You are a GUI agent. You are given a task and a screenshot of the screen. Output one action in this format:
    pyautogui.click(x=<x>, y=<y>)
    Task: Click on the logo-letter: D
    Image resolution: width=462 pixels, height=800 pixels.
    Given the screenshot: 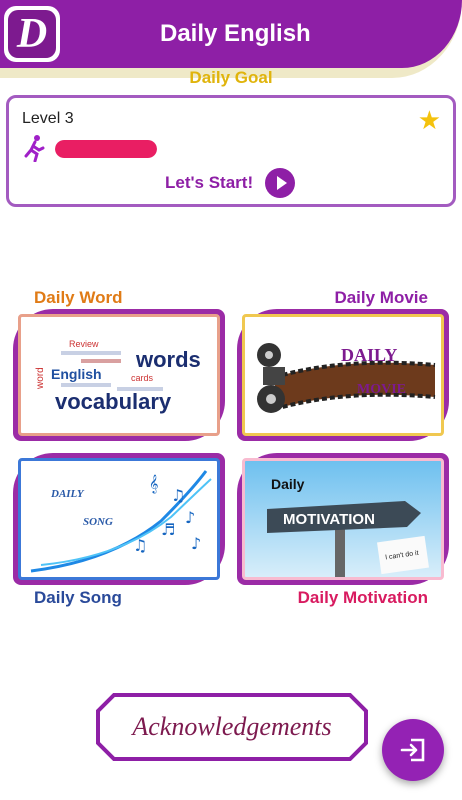 What is the action you would take?
    pyautogui.click(x=32, y=34)
    